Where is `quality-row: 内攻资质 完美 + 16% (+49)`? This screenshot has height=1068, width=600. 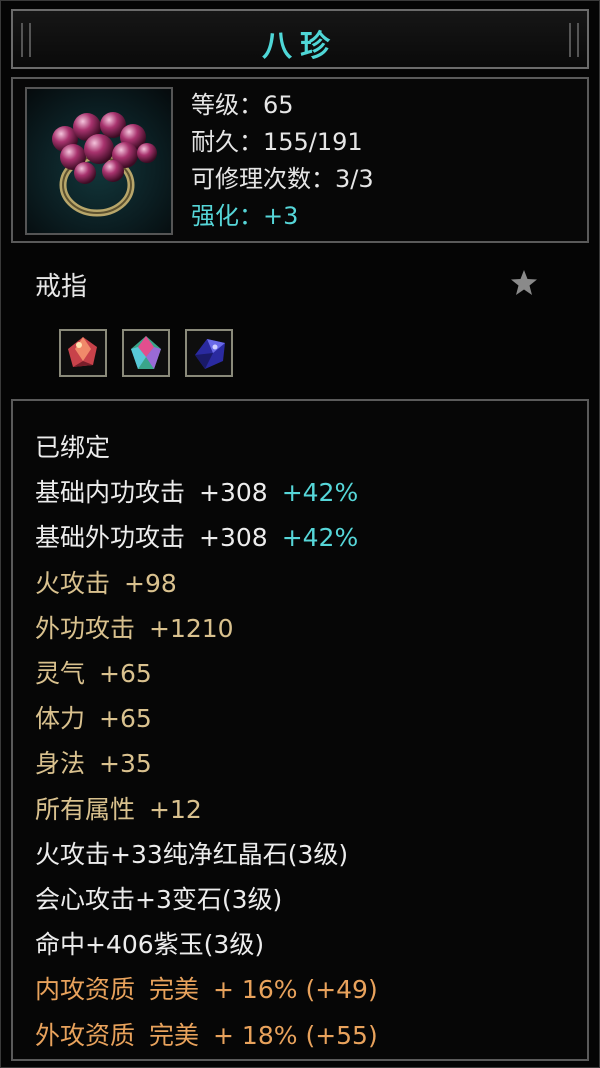 quality-row: 内攻资质 完美 + 16% (+49) is located at coordinates (206, 989).